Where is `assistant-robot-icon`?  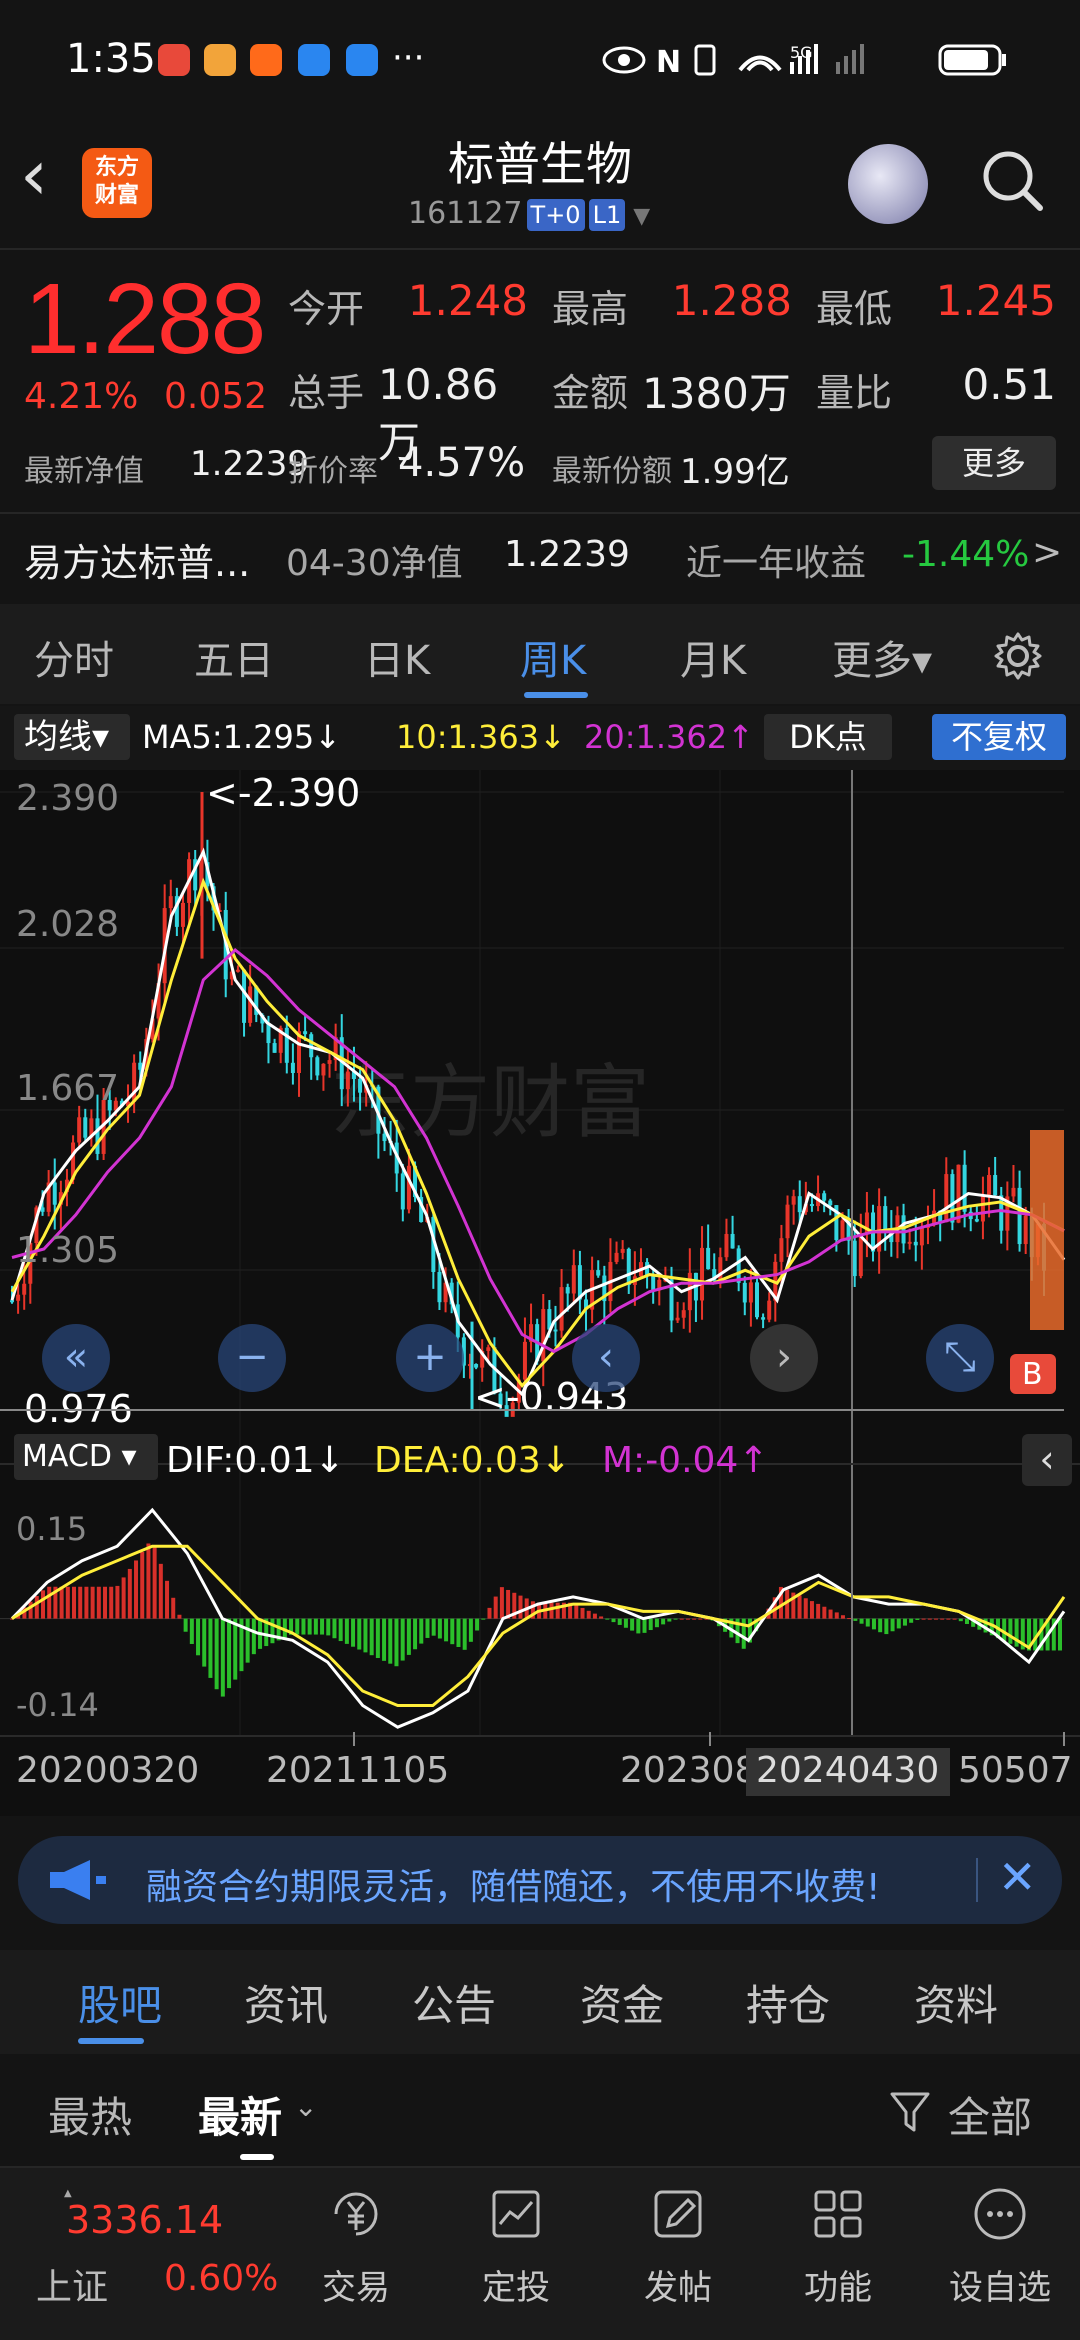 assistant-robot-icon is located at coordinates (888, 184).